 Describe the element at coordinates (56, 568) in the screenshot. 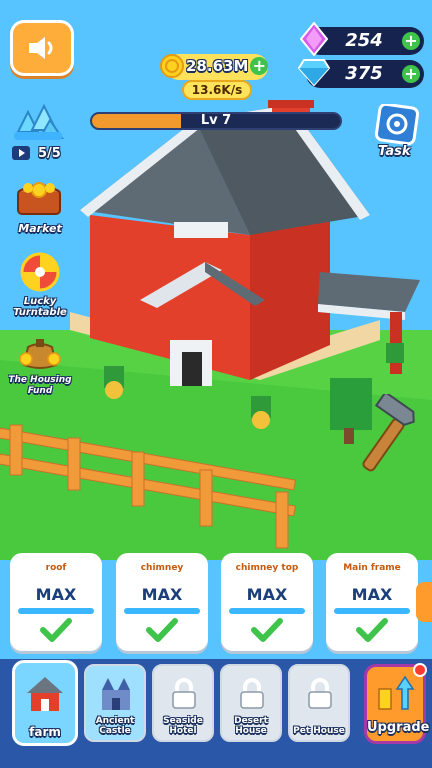

I see `part-card-title: roof` at that location.